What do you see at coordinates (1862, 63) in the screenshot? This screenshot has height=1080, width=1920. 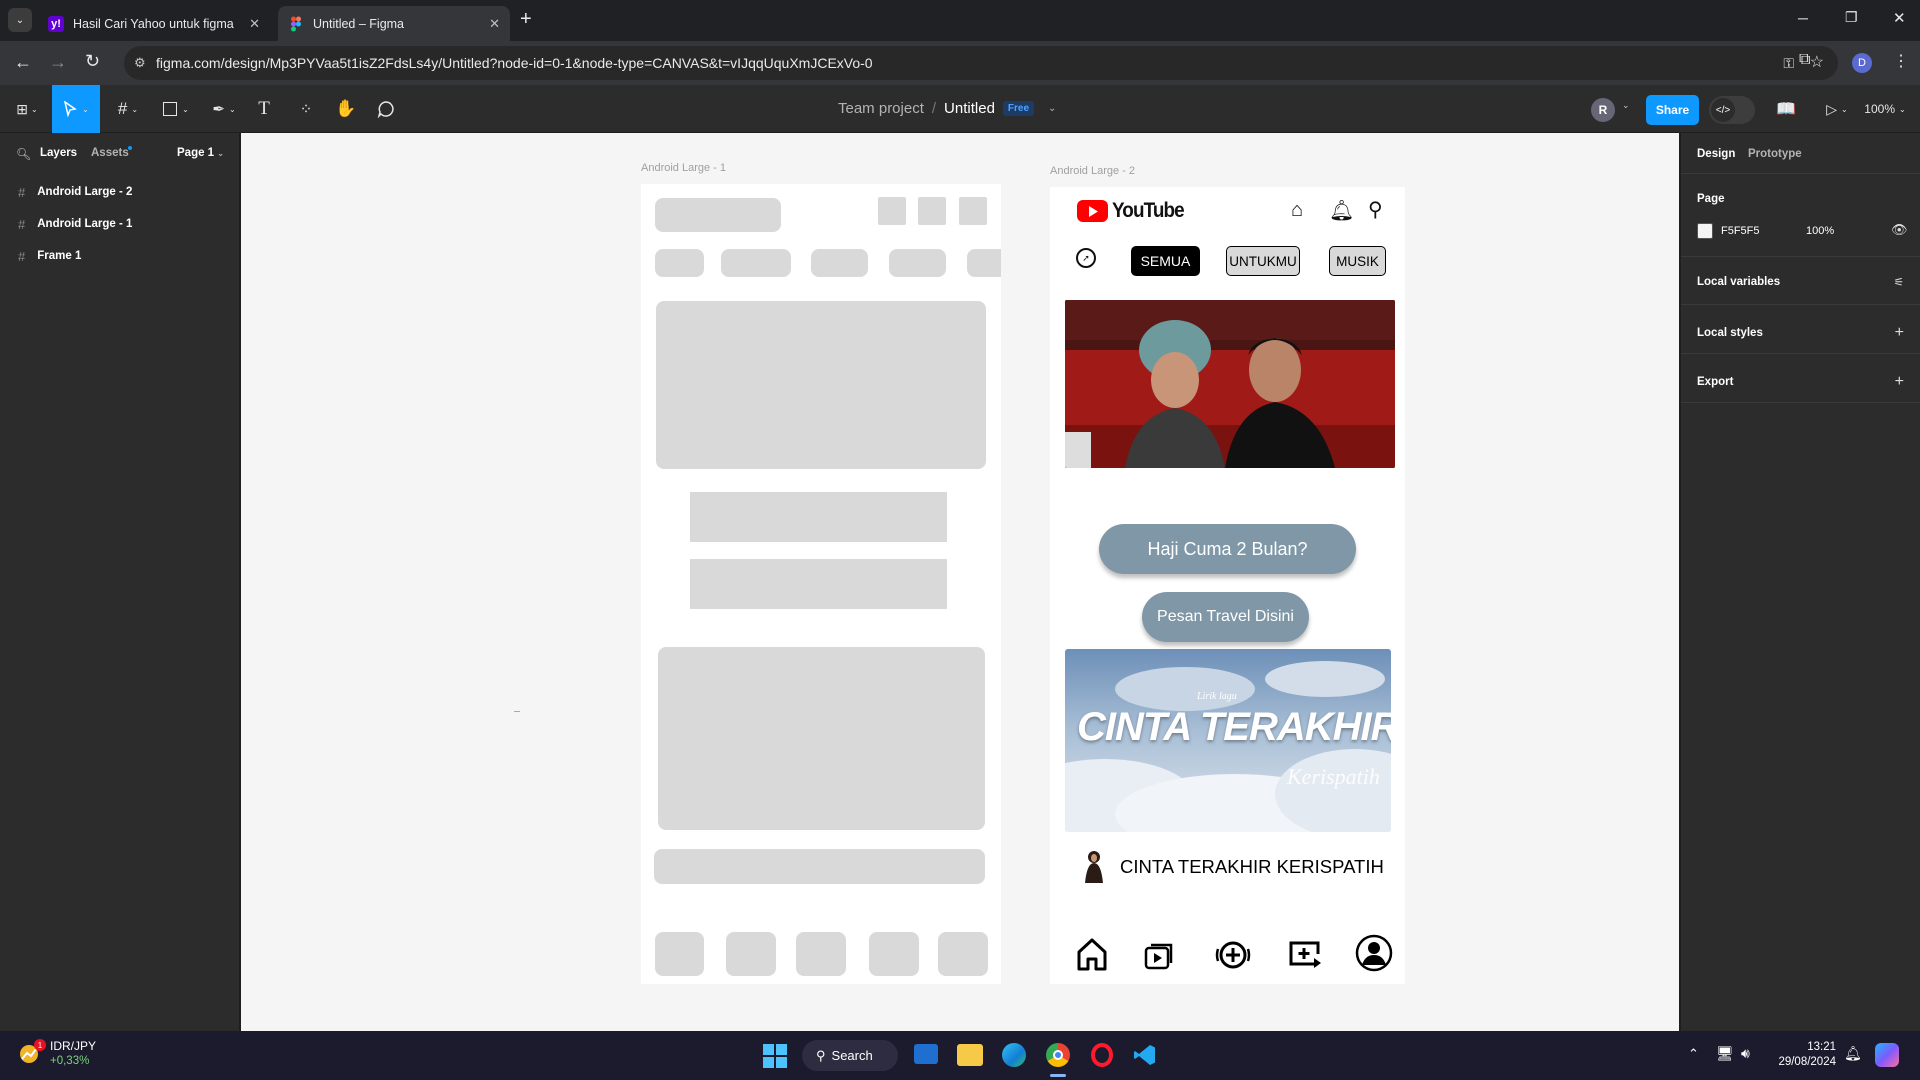 I see `profile-avatar: D` at bounding box center [1862, 63].